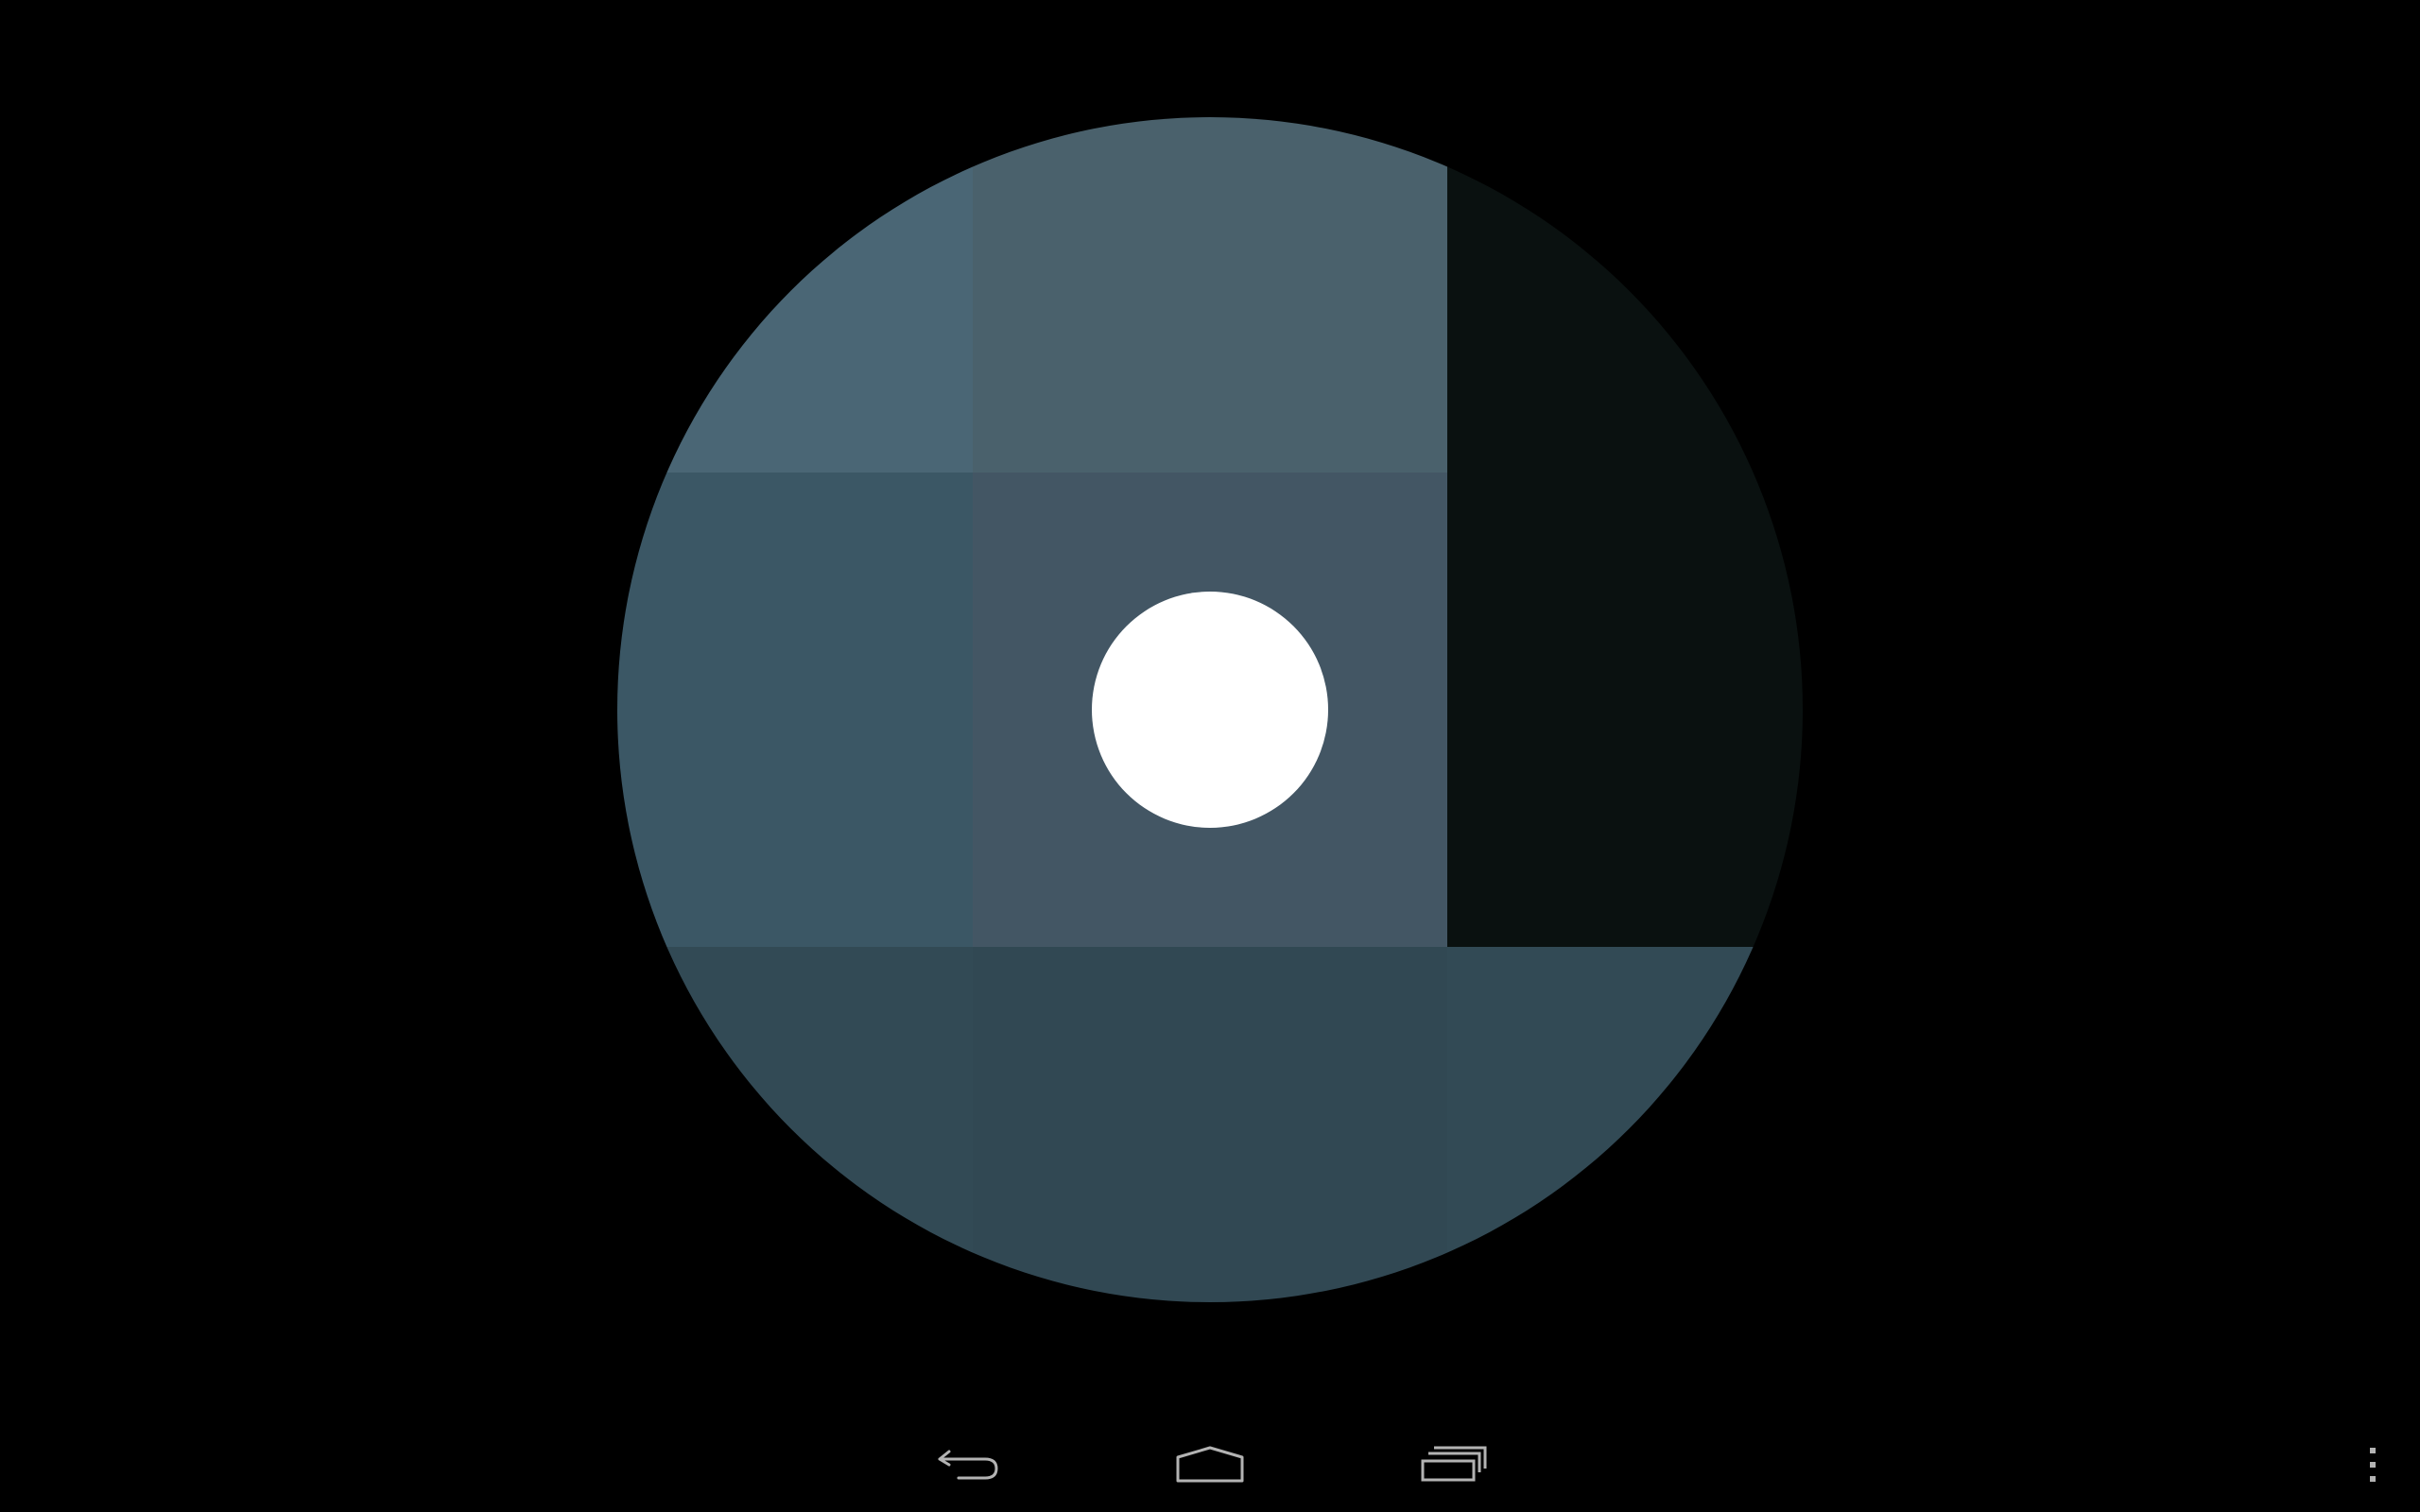 The height and width of the screenshot is (1512, 2420). I want to click on recent-apps-icon, so click(1454, 1464).